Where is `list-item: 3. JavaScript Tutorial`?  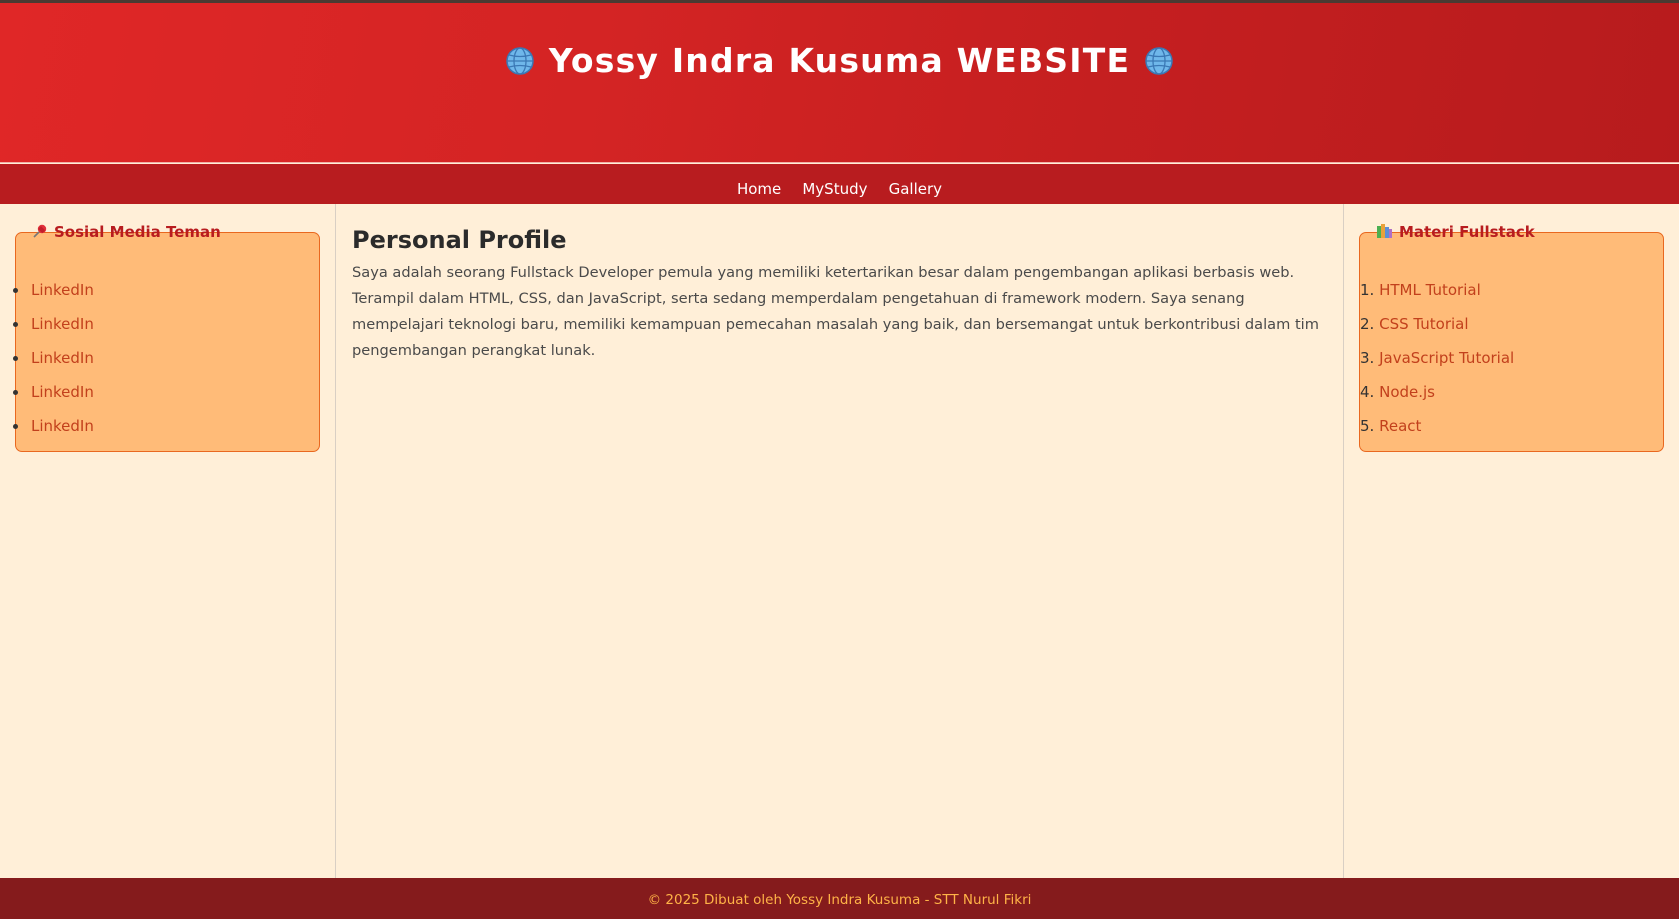
list-item: 3. JavaScript Tutorial is located at coordinates (1437, 358).